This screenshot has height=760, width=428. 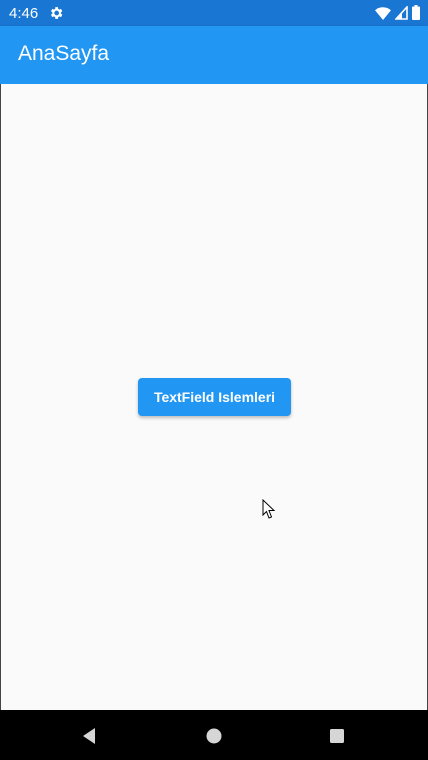 I want to click on battery-icon, so click(x=416, y=12).